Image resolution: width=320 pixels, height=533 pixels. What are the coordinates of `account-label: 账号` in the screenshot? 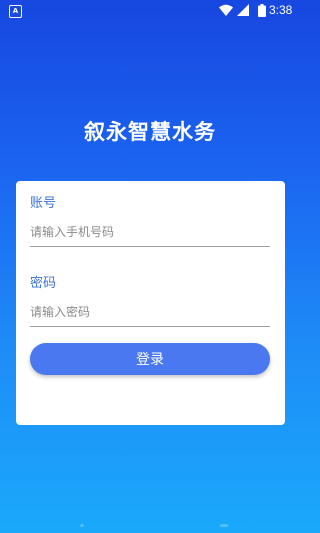 It's located at (43, 203).